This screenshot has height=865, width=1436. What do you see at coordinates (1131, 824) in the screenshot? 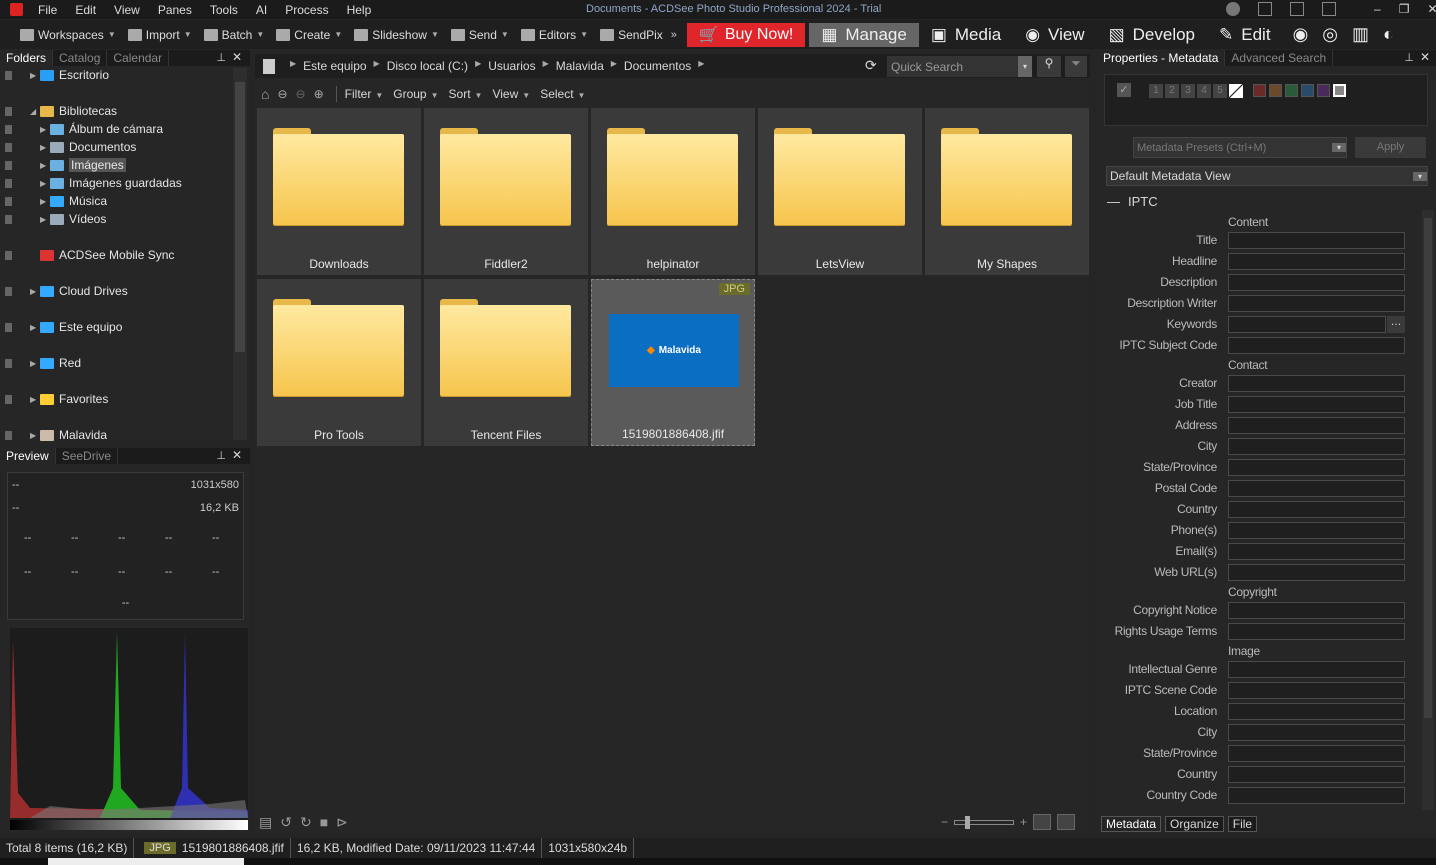
I see `tab-metadata: Metadata` at bounding box center [1131, 824].